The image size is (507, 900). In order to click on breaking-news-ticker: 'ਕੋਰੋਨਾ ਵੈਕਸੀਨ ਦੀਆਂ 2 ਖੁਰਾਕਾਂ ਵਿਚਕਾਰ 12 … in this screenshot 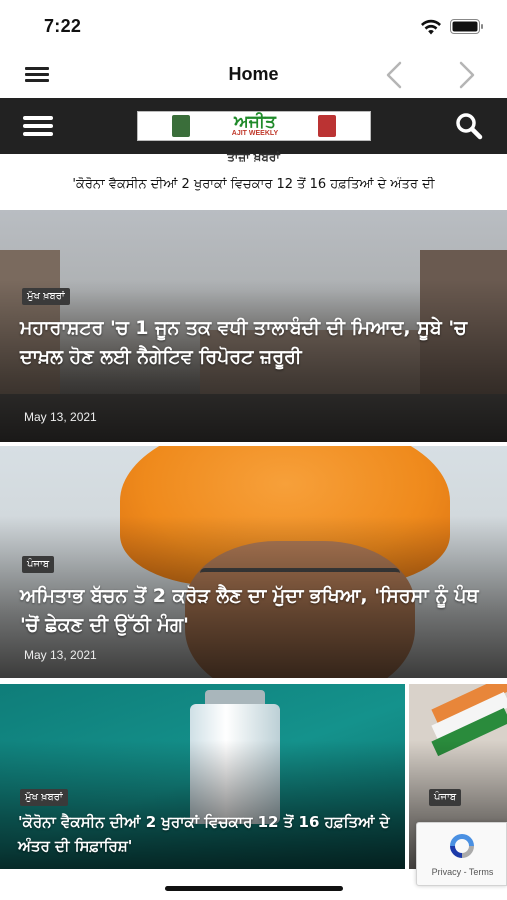, I will do `click(253, 184)`.